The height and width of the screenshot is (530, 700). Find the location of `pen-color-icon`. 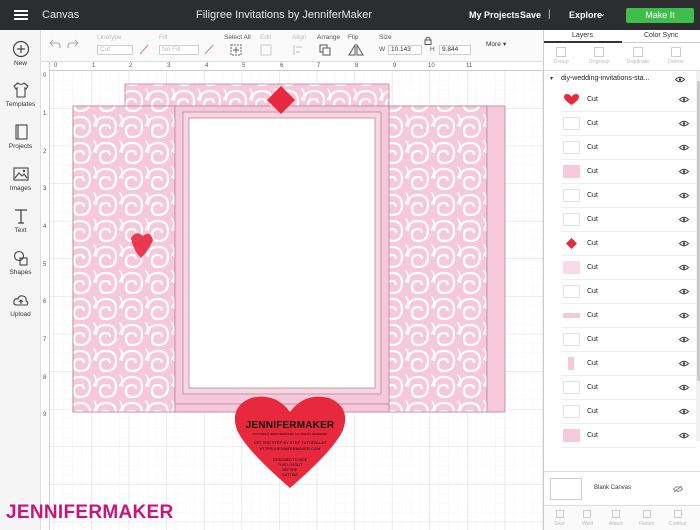

pen-color-icon is located at coordinates (144, 49).